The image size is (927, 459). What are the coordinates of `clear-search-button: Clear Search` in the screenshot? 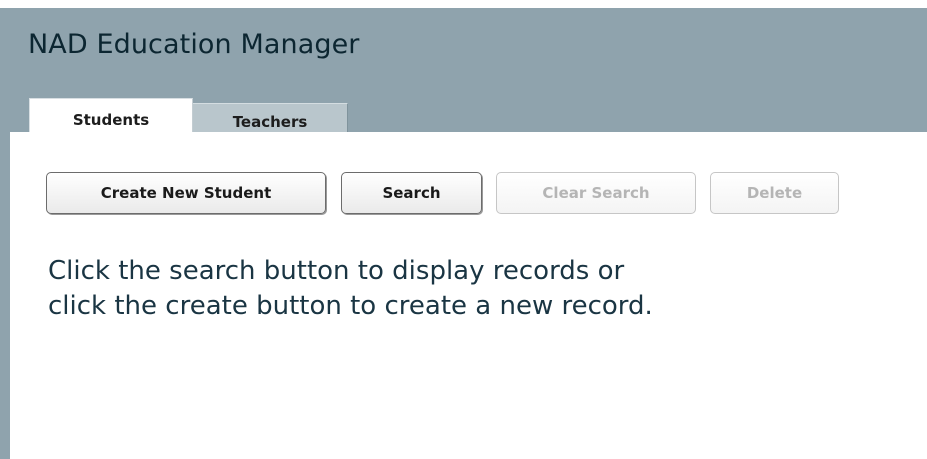 It's located at (596, 193).